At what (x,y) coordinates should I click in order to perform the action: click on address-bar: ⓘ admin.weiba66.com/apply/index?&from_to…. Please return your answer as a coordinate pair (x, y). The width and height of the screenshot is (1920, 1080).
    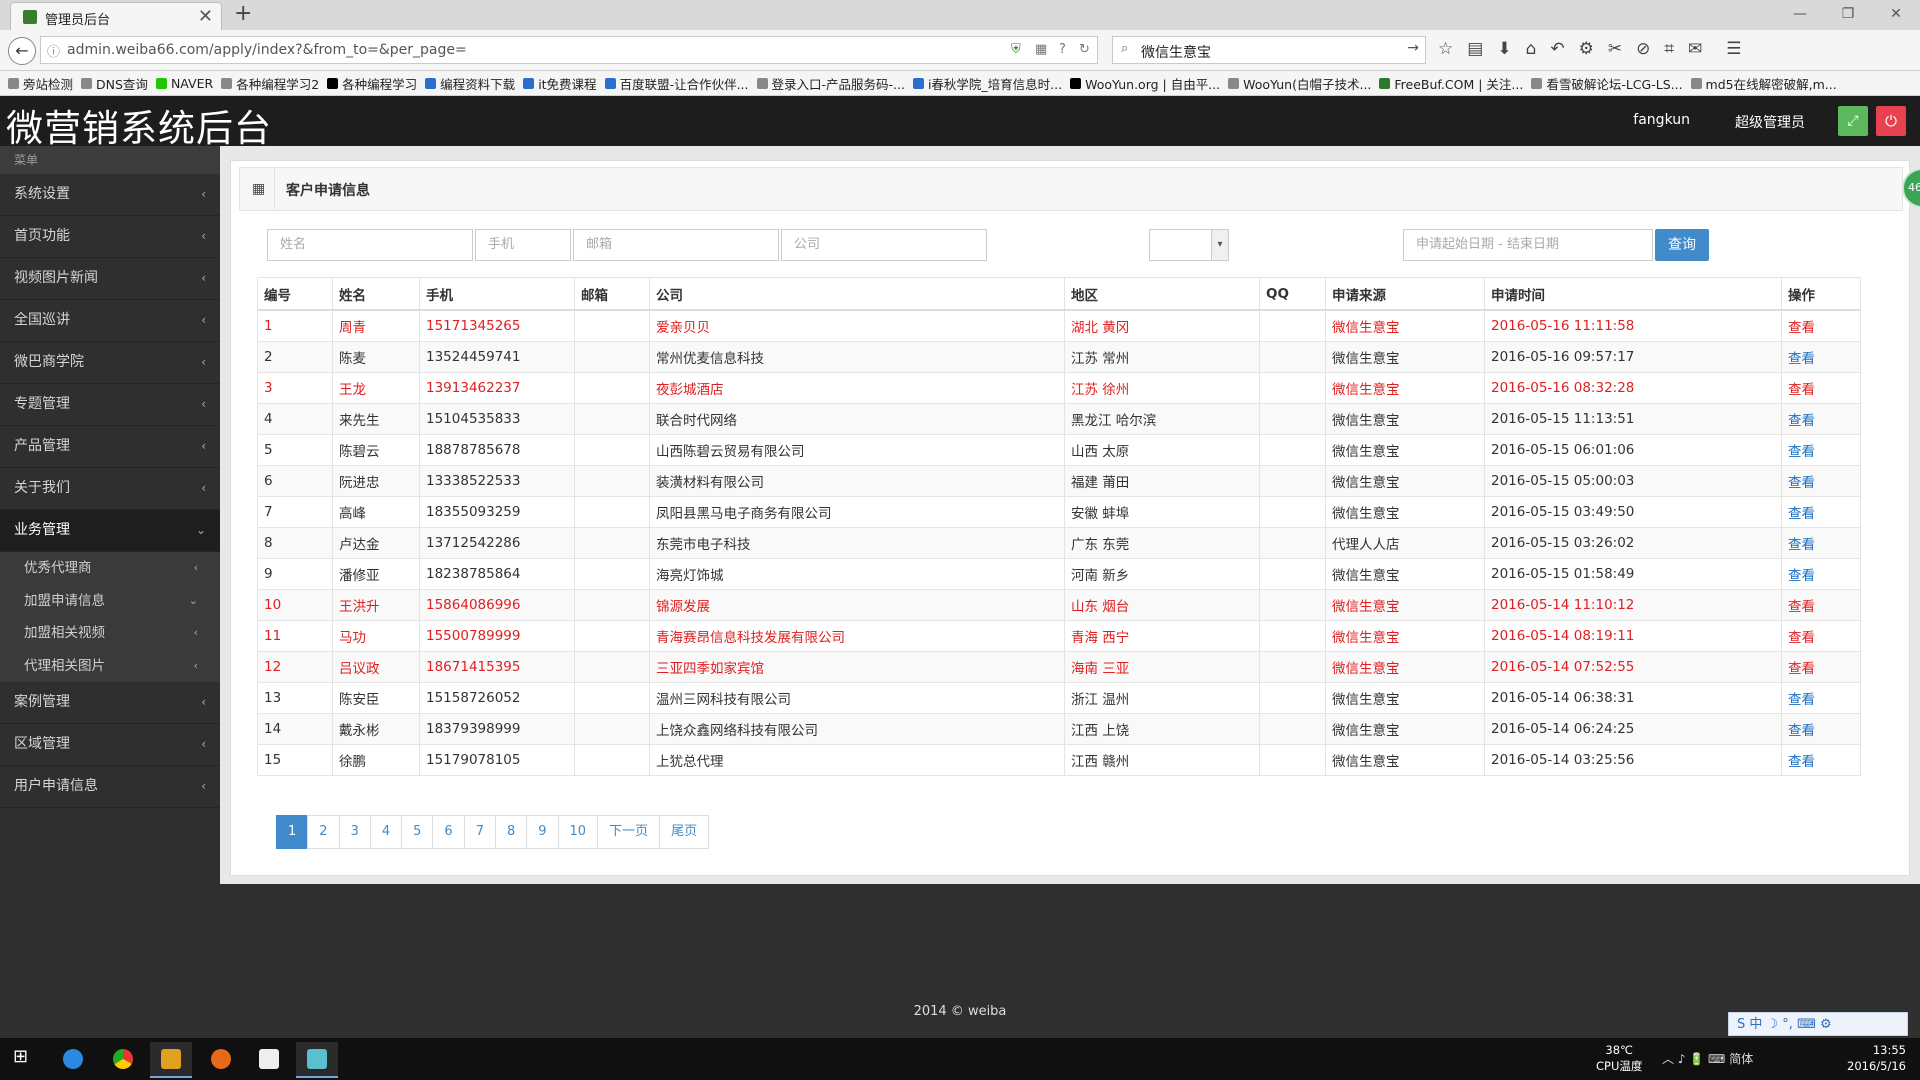
    Looking at the image, I should click on (569, 50).